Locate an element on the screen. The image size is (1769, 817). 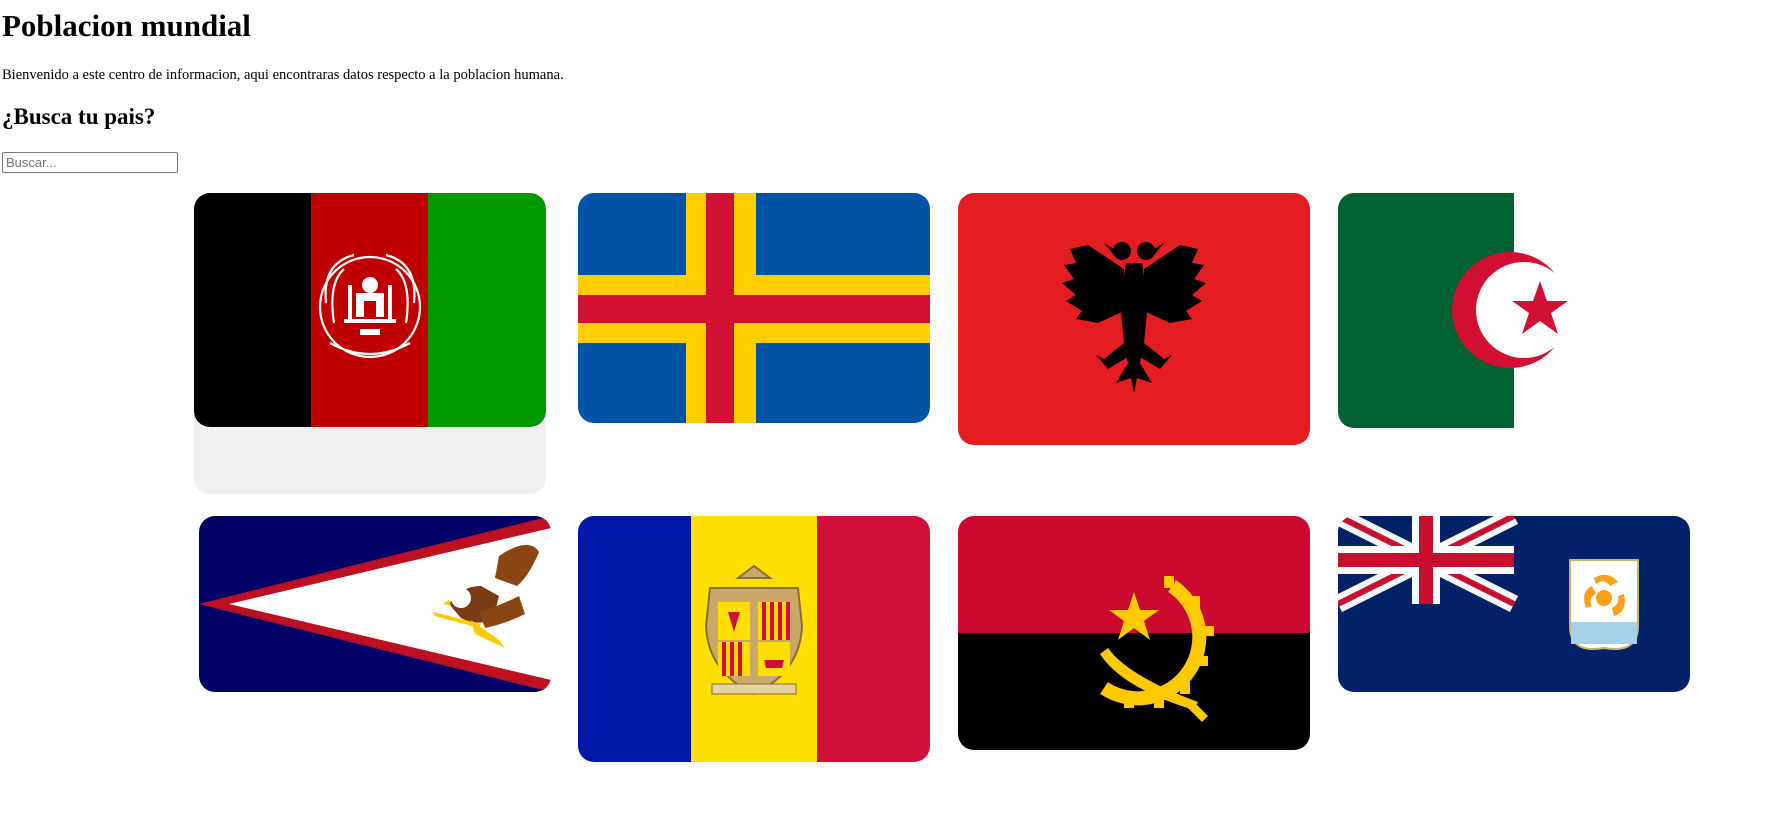
algeria-flag-icon is located at coordinates (1514, 310).